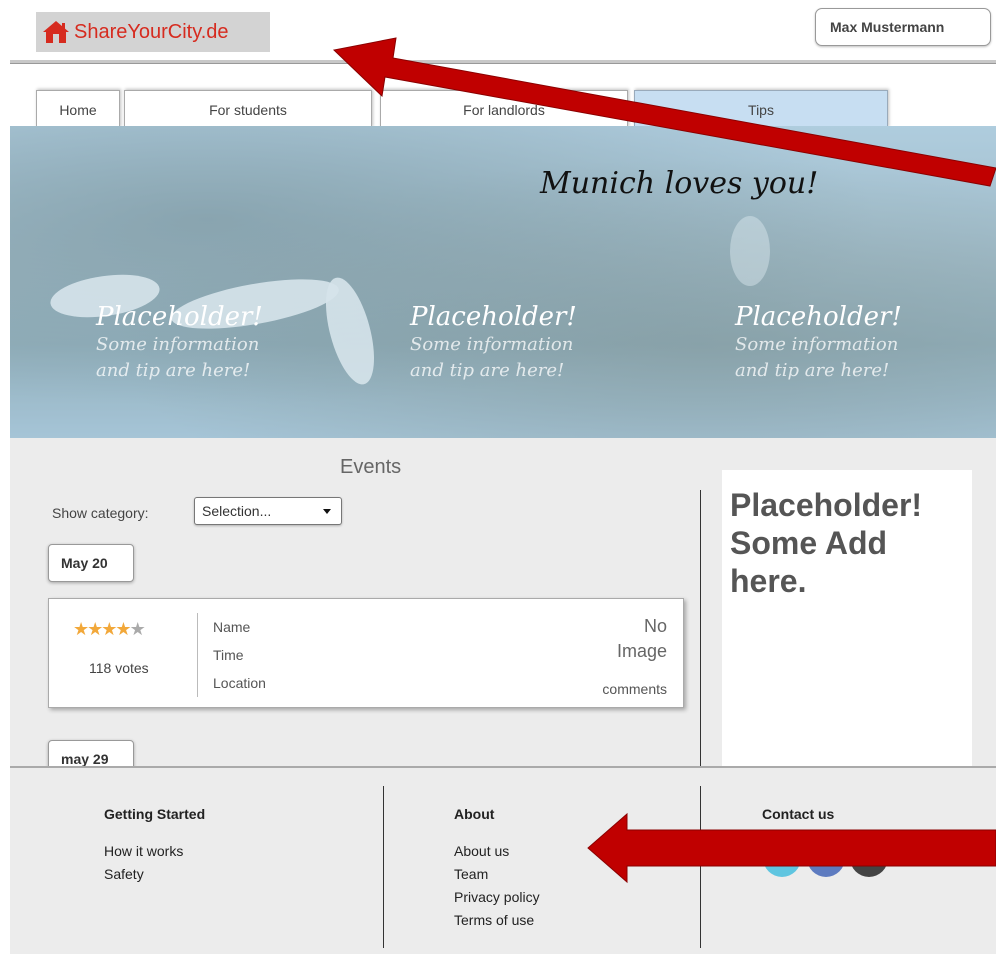 This screenshot has width=996, height=954. What do you see at coordinates (641, 651) in the screenshot?
I see `no-image-line: Image` at bounding box center [641, 651].